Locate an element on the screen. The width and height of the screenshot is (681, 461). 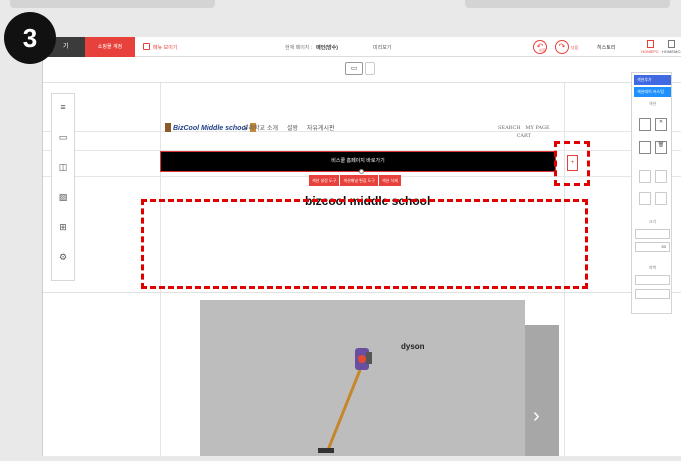
section-toolbar: 섹션 설정 도구 섹션패널 편집 도구 섹션 삭제 is located at coordinates (355, 180).